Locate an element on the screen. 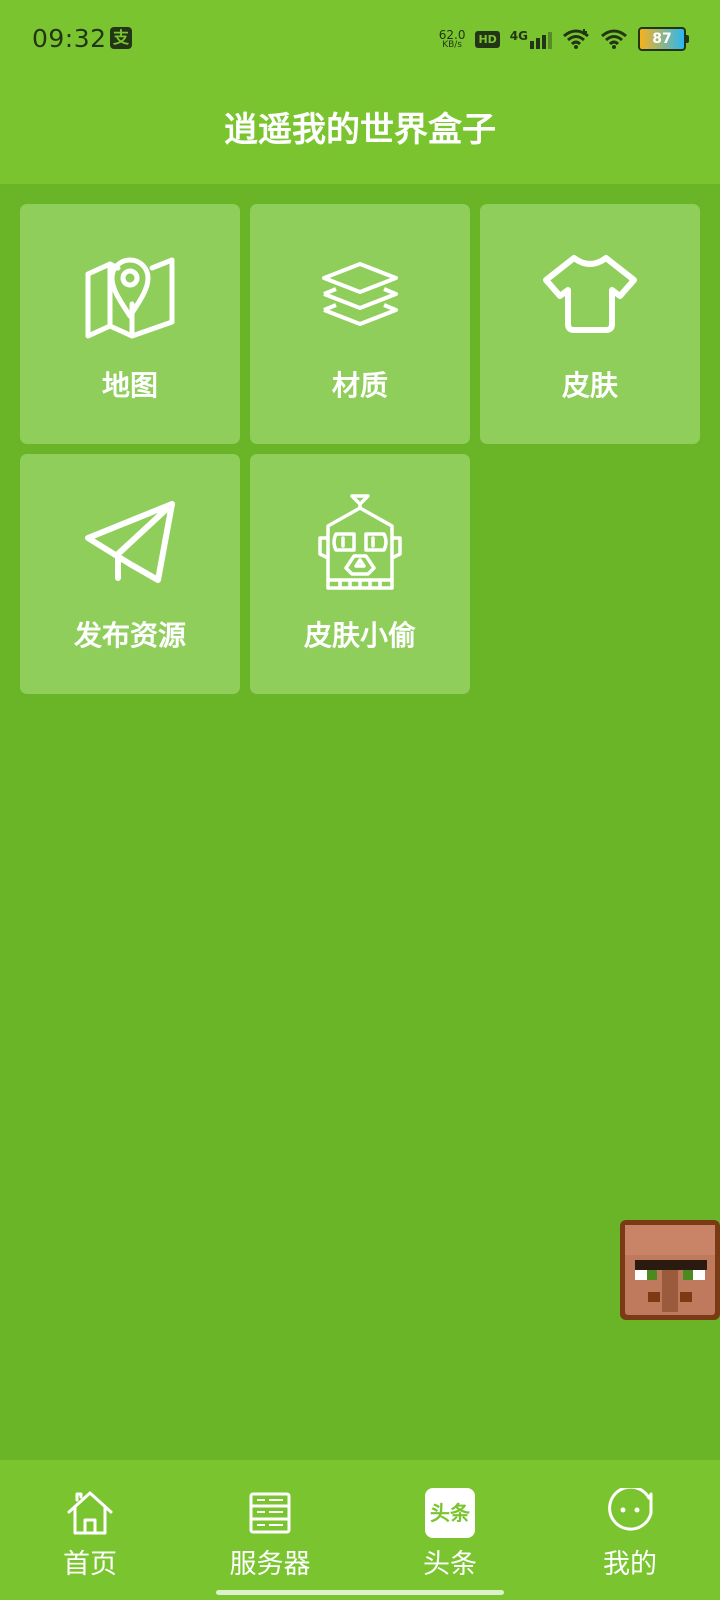 Image resolution: width=720 pixels, height=1600 pixels. villager-float-button is located at coordinates (670, 1270).